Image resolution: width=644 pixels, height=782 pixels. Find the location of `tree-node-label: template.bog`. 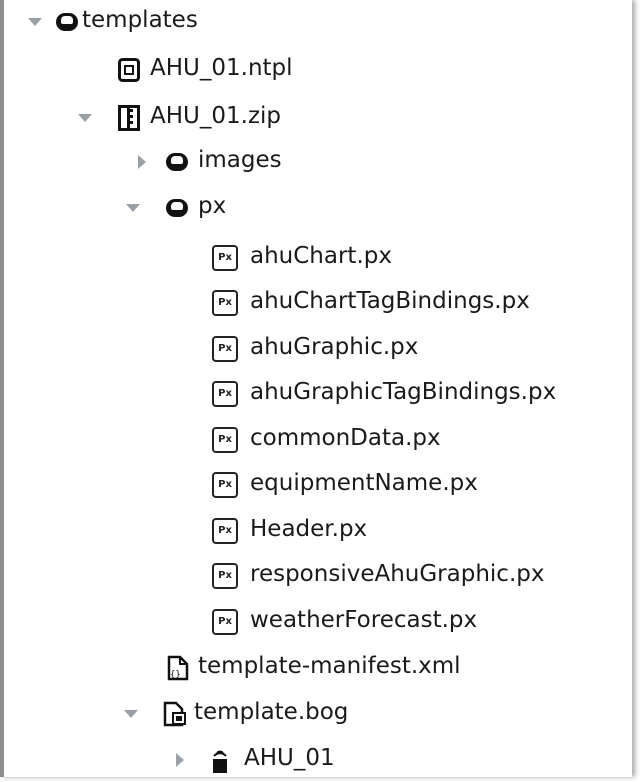

tree-node-label: template.bog is located at coordinates (271, 712).